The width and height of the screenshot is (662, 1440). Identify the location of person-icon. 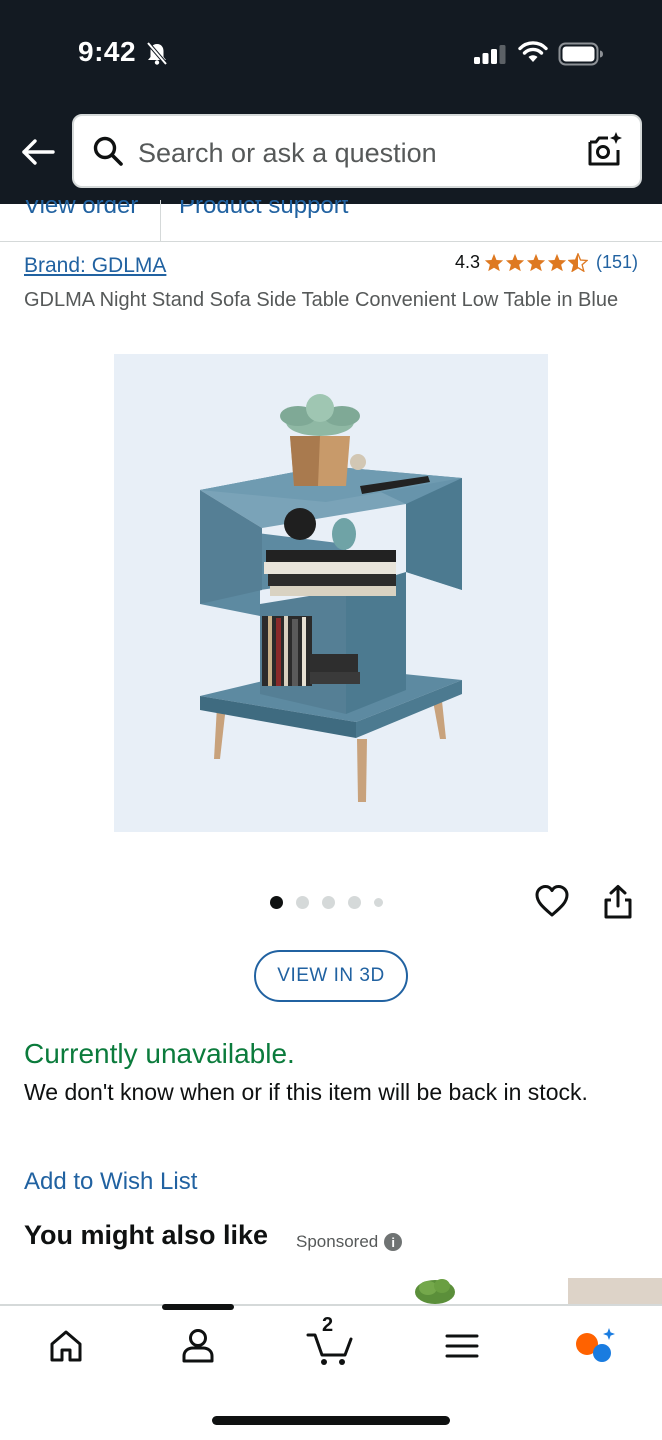
(198, 1346).